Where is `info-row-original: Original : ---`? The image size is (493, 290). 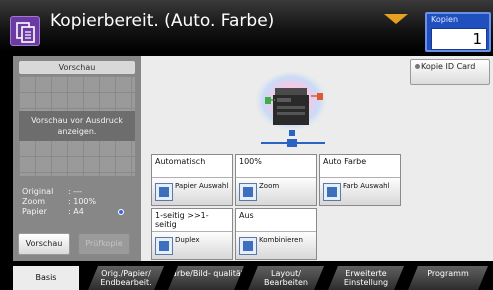
info-row-original: Original : --- is located at coordinates (52, 191).